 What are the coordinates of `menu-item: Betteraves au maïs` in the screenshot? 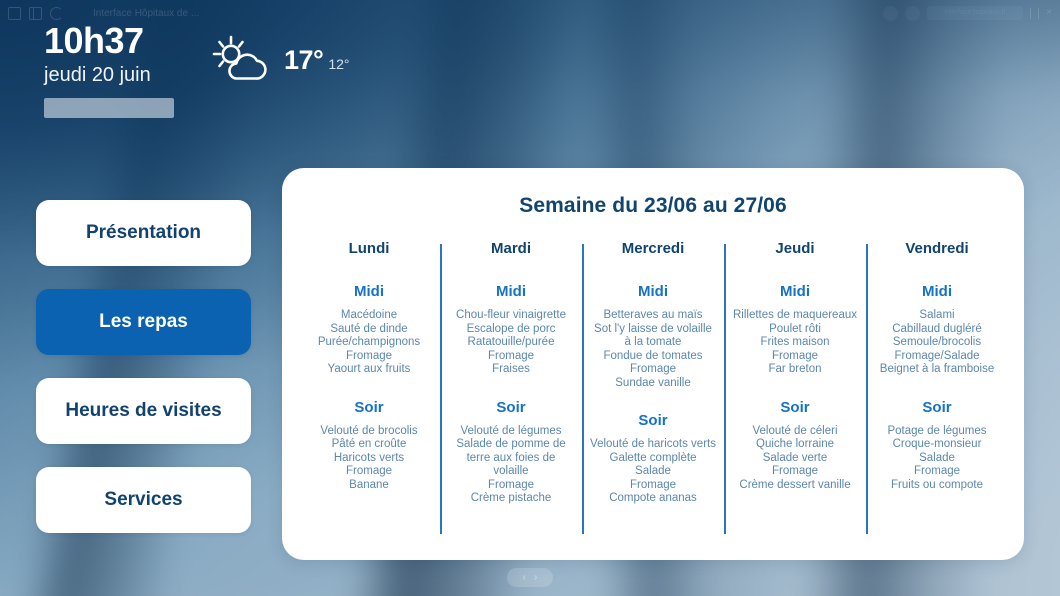 It's located at (653, 315).